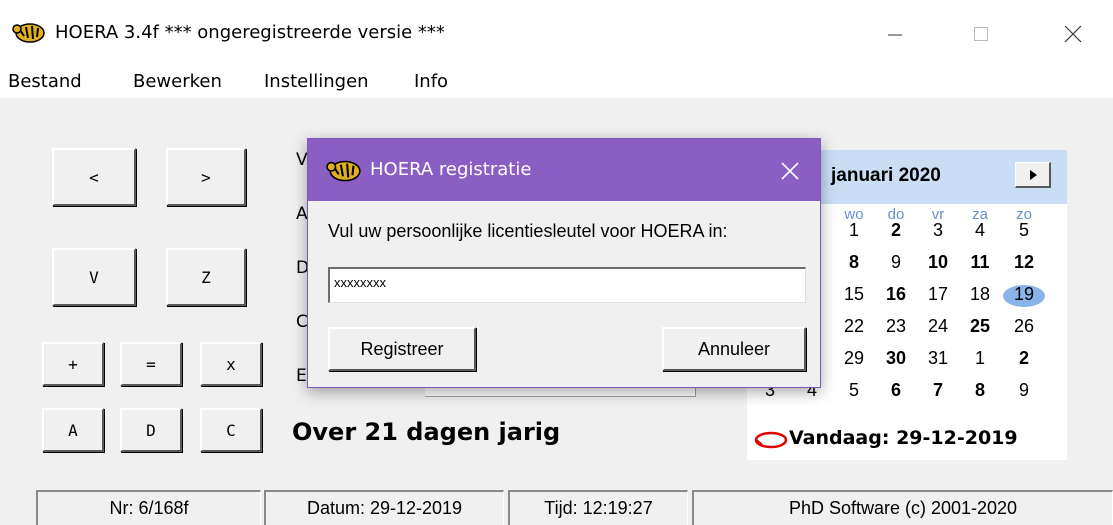 The height and width of the screenshot is (525, 1113). What do you see at coordinates (938, 262) in the screenshot?
I see `calendar-day: 10` at bounding box center [938, 262].